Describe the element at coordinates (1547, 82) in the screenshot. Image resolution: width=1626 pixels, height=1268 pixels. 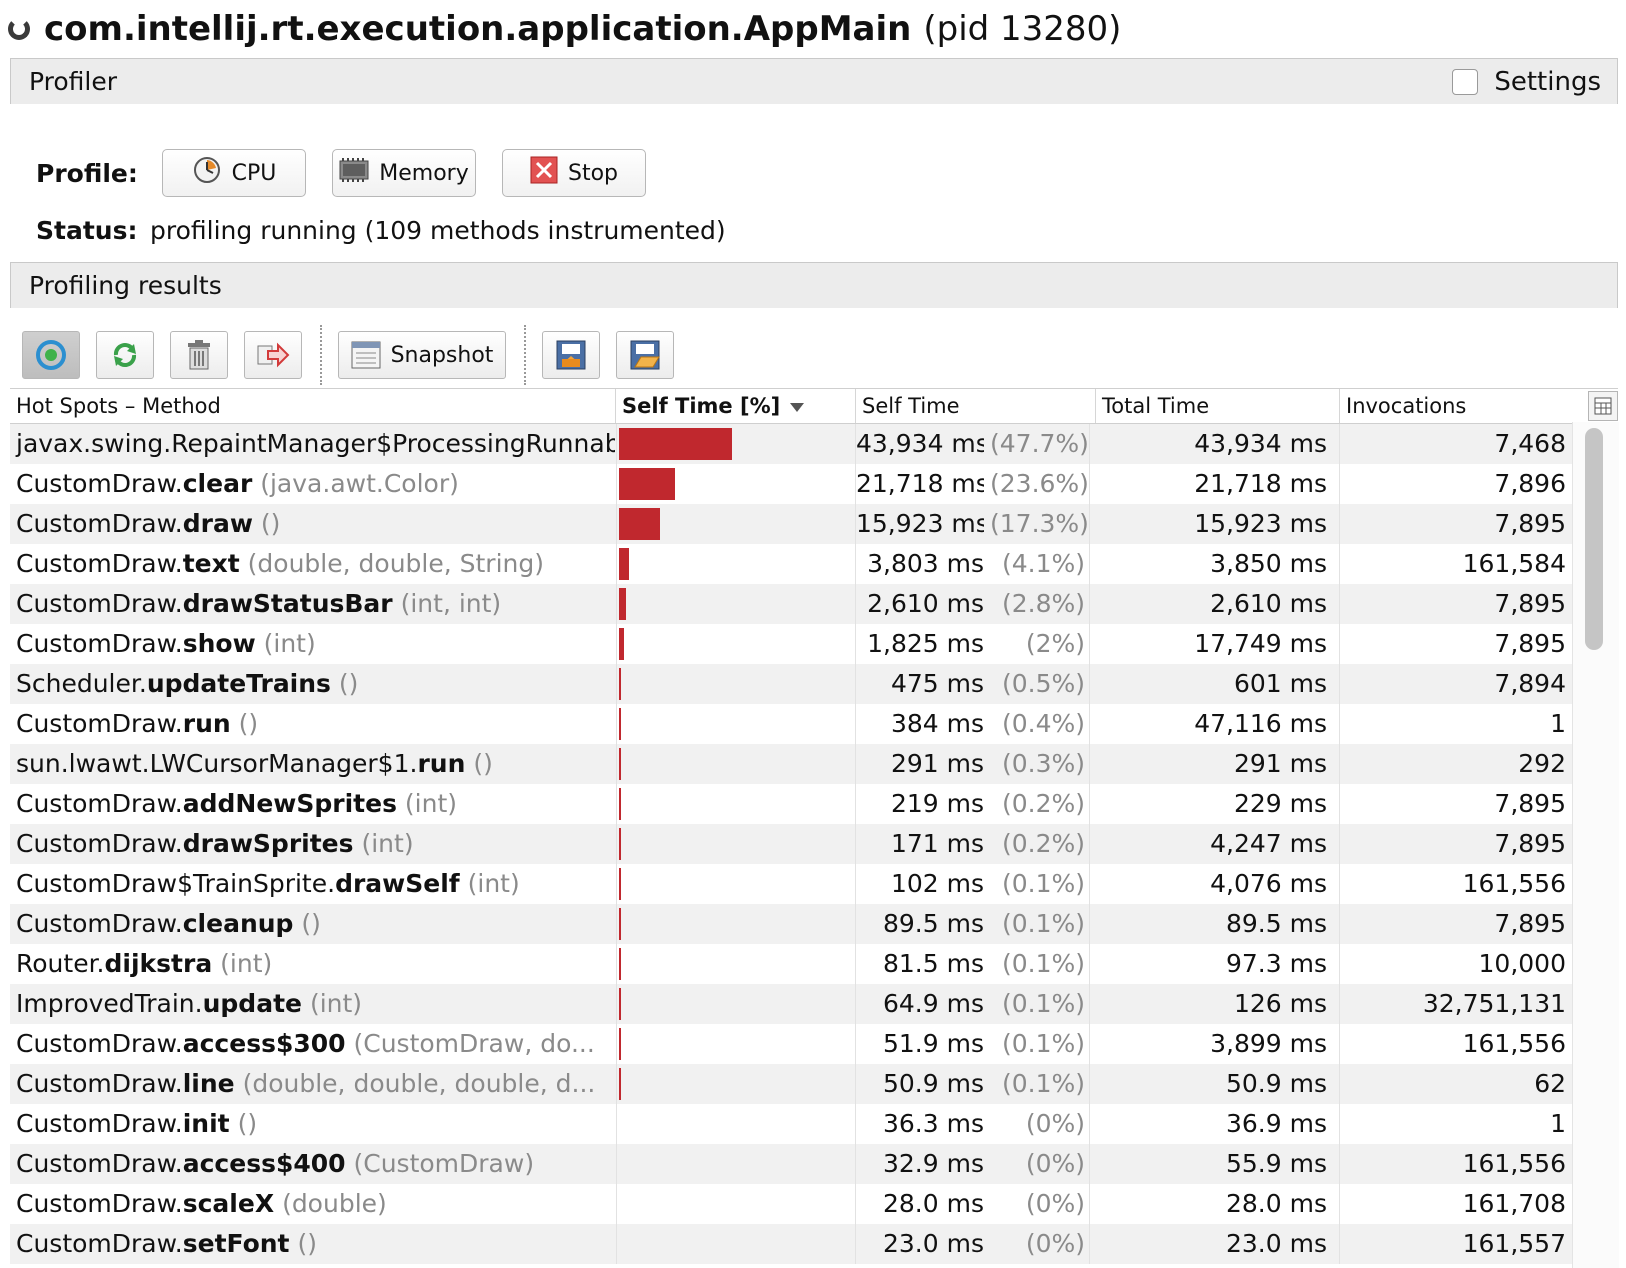
I see `settings-label: Settings` at that location.